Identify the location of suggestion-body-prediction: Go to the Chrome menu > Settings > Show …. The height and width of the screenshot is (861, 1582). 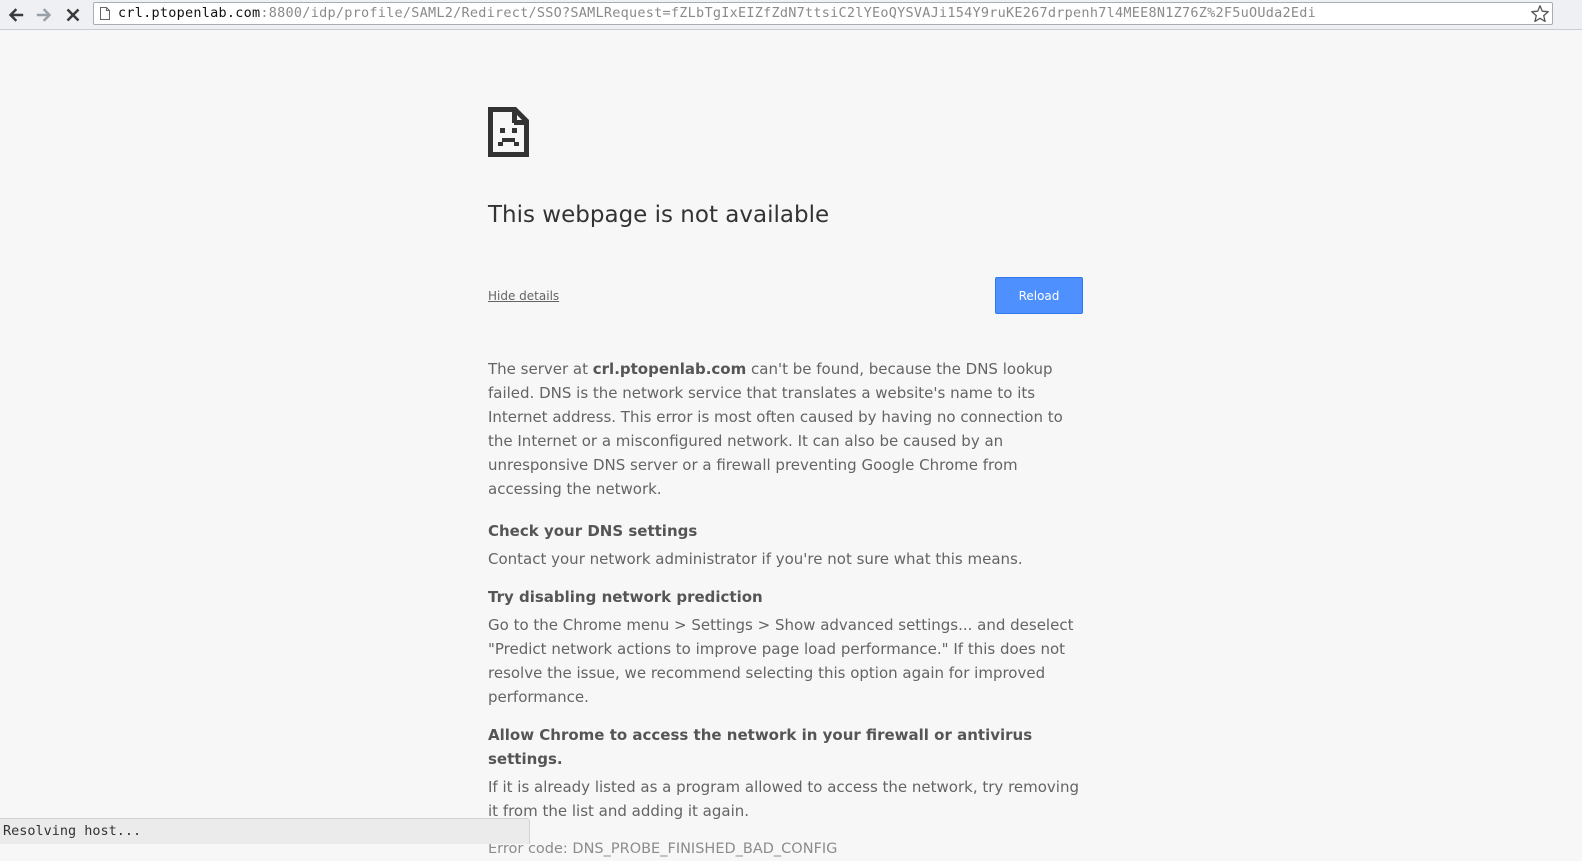
(788, 661).